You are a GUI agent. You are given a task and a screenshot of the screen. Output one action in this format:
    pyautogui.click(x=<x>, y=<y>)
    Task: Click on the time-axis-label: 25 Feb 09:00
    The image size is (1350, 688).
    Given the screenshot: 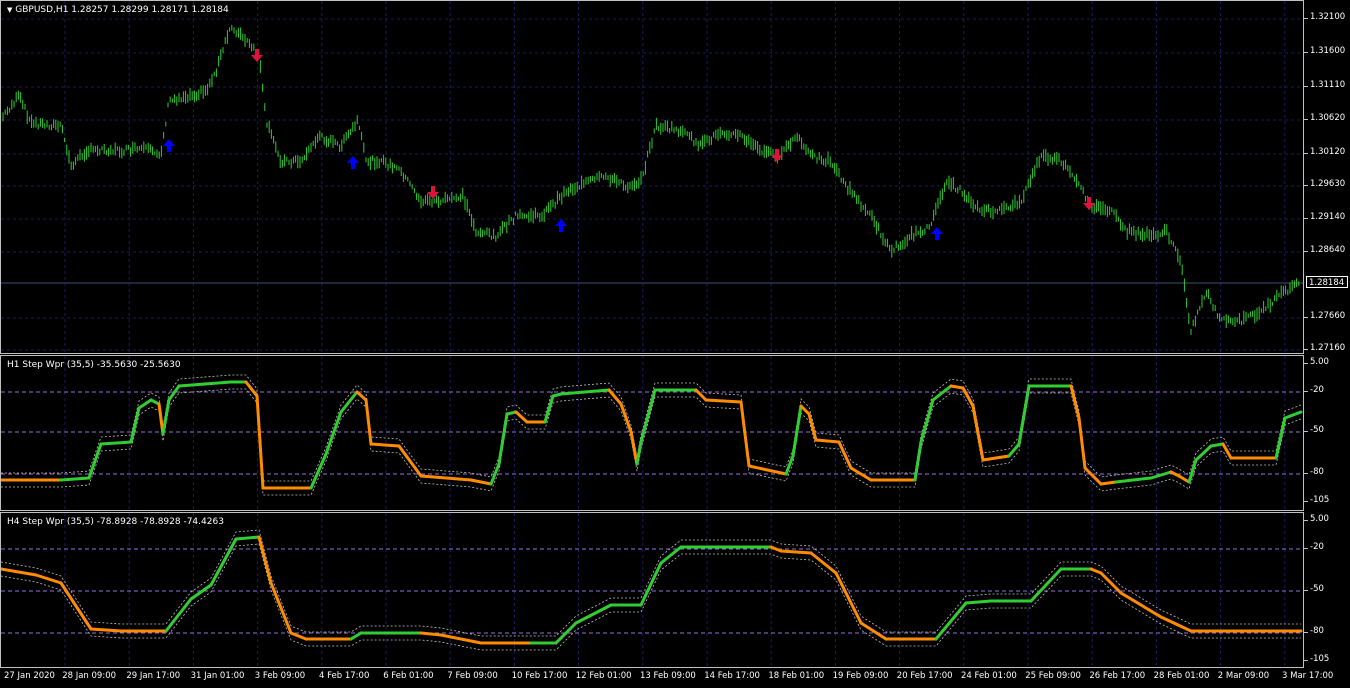 What is the action you would take?
    pyautogui.click(x=1053, y=676)
    